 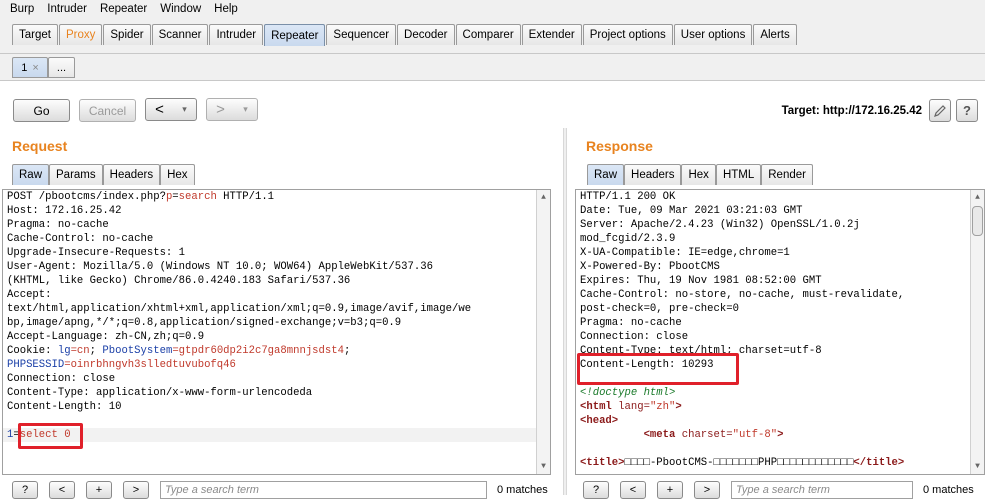 What do you see at coordinates (650, 267) in the screenshot?
I see `response-line: X-Powered-By: PbootCMS` at bounding box center [650, 267].